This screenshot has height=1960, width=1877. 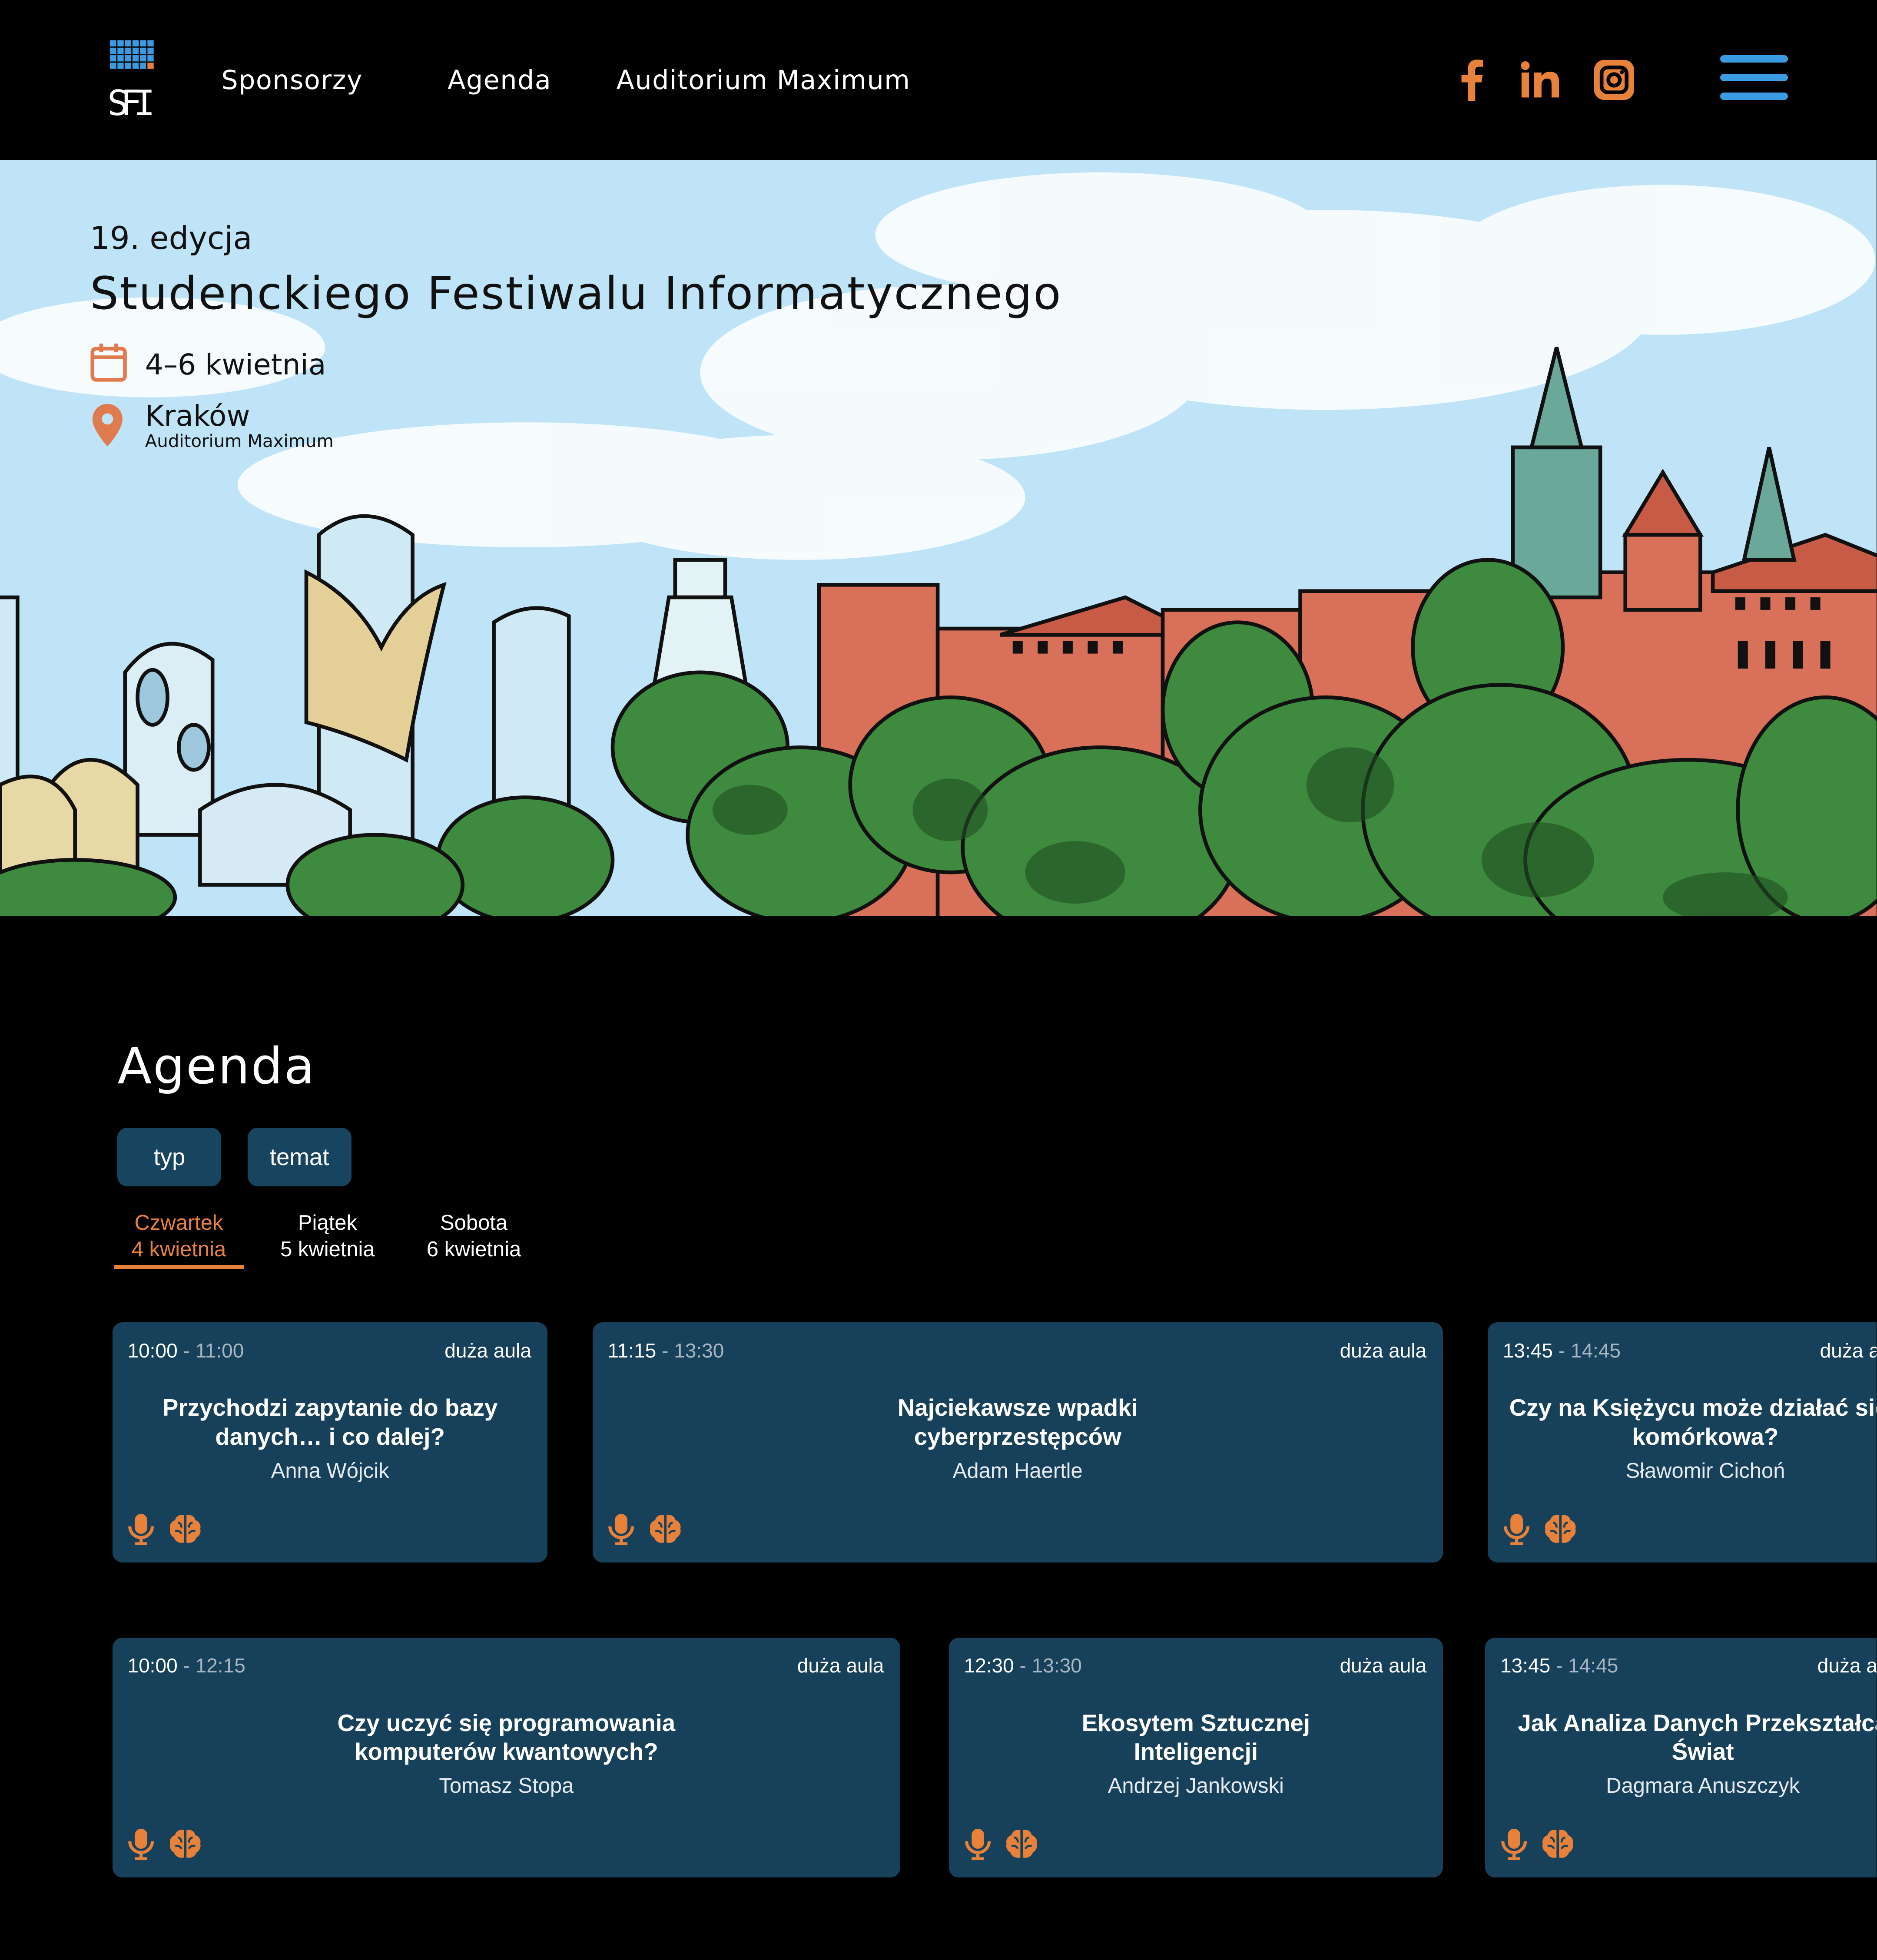 I want to click on venue-name: Auditorium Maximum, so click(x=240, y=441).